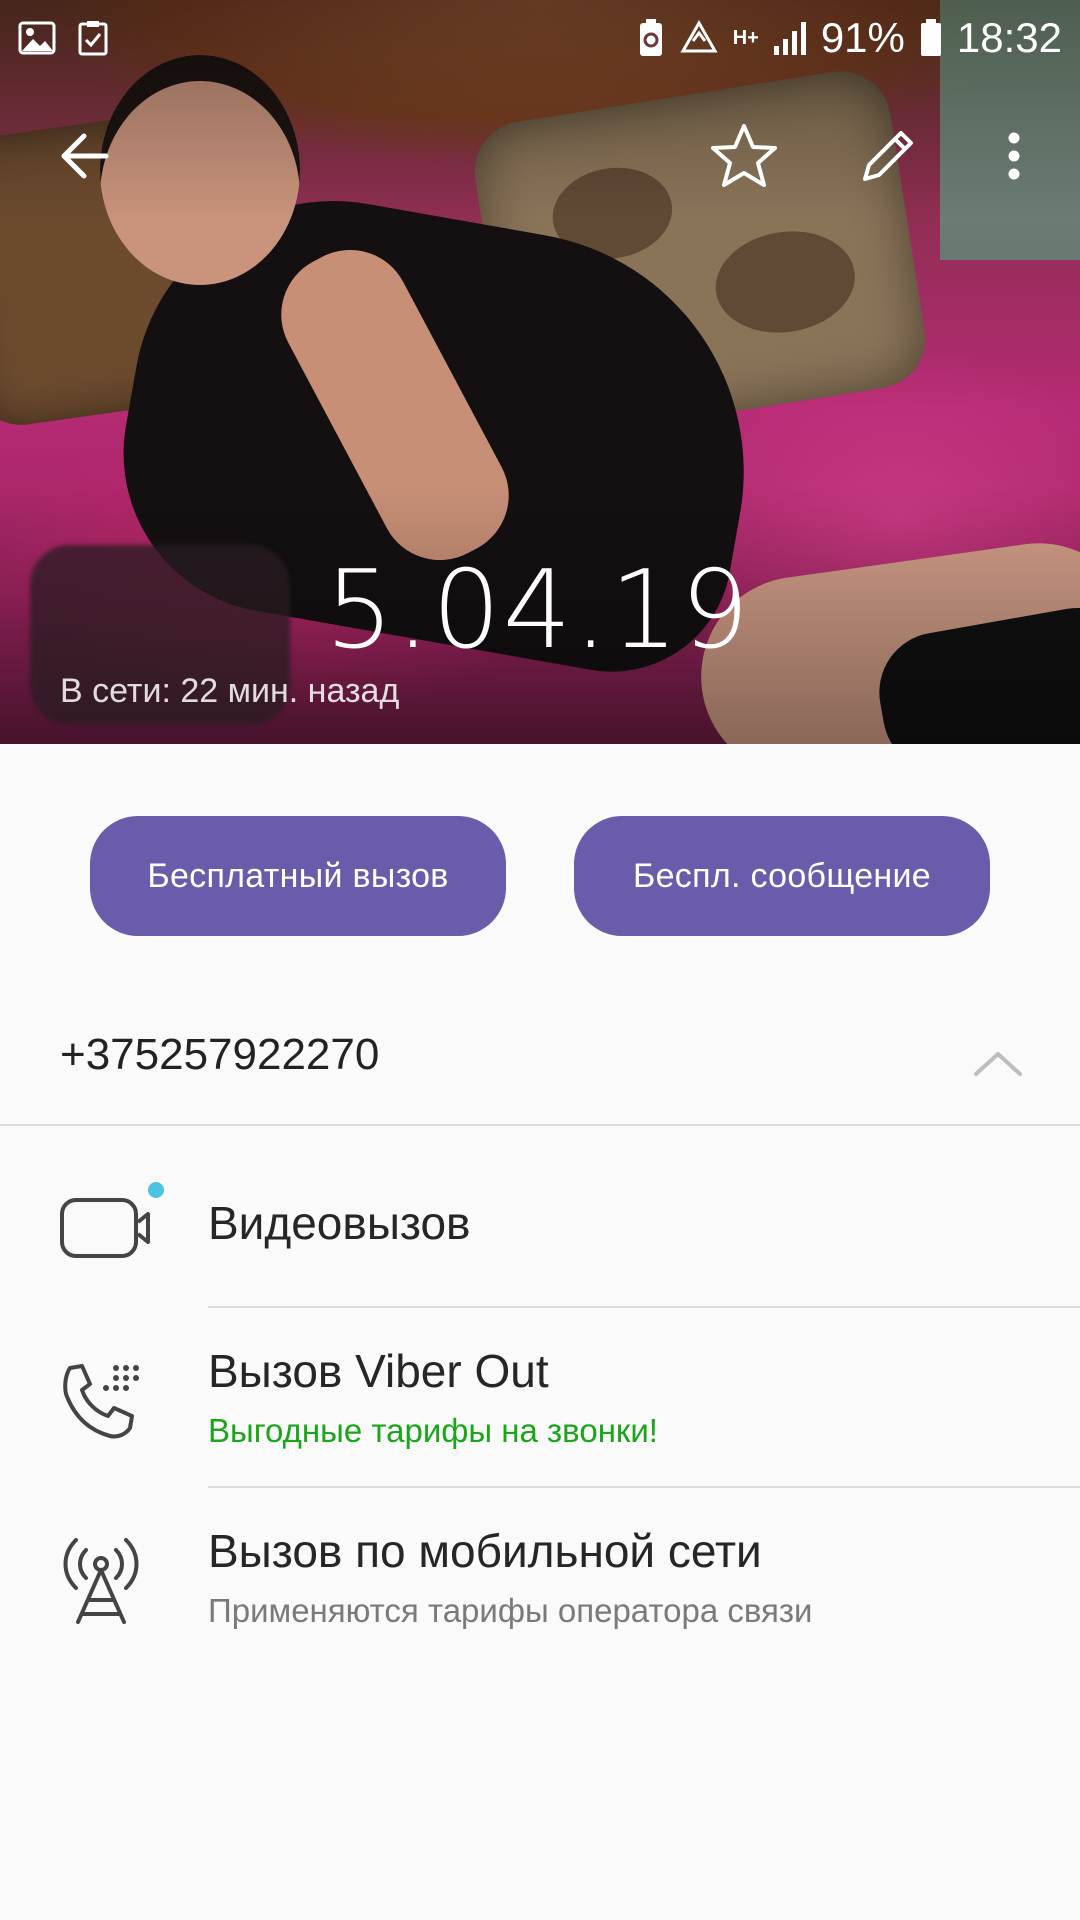 The width and height of the screenshot is (1080, 1920). I want to click on edit-button, so click(888, 158).